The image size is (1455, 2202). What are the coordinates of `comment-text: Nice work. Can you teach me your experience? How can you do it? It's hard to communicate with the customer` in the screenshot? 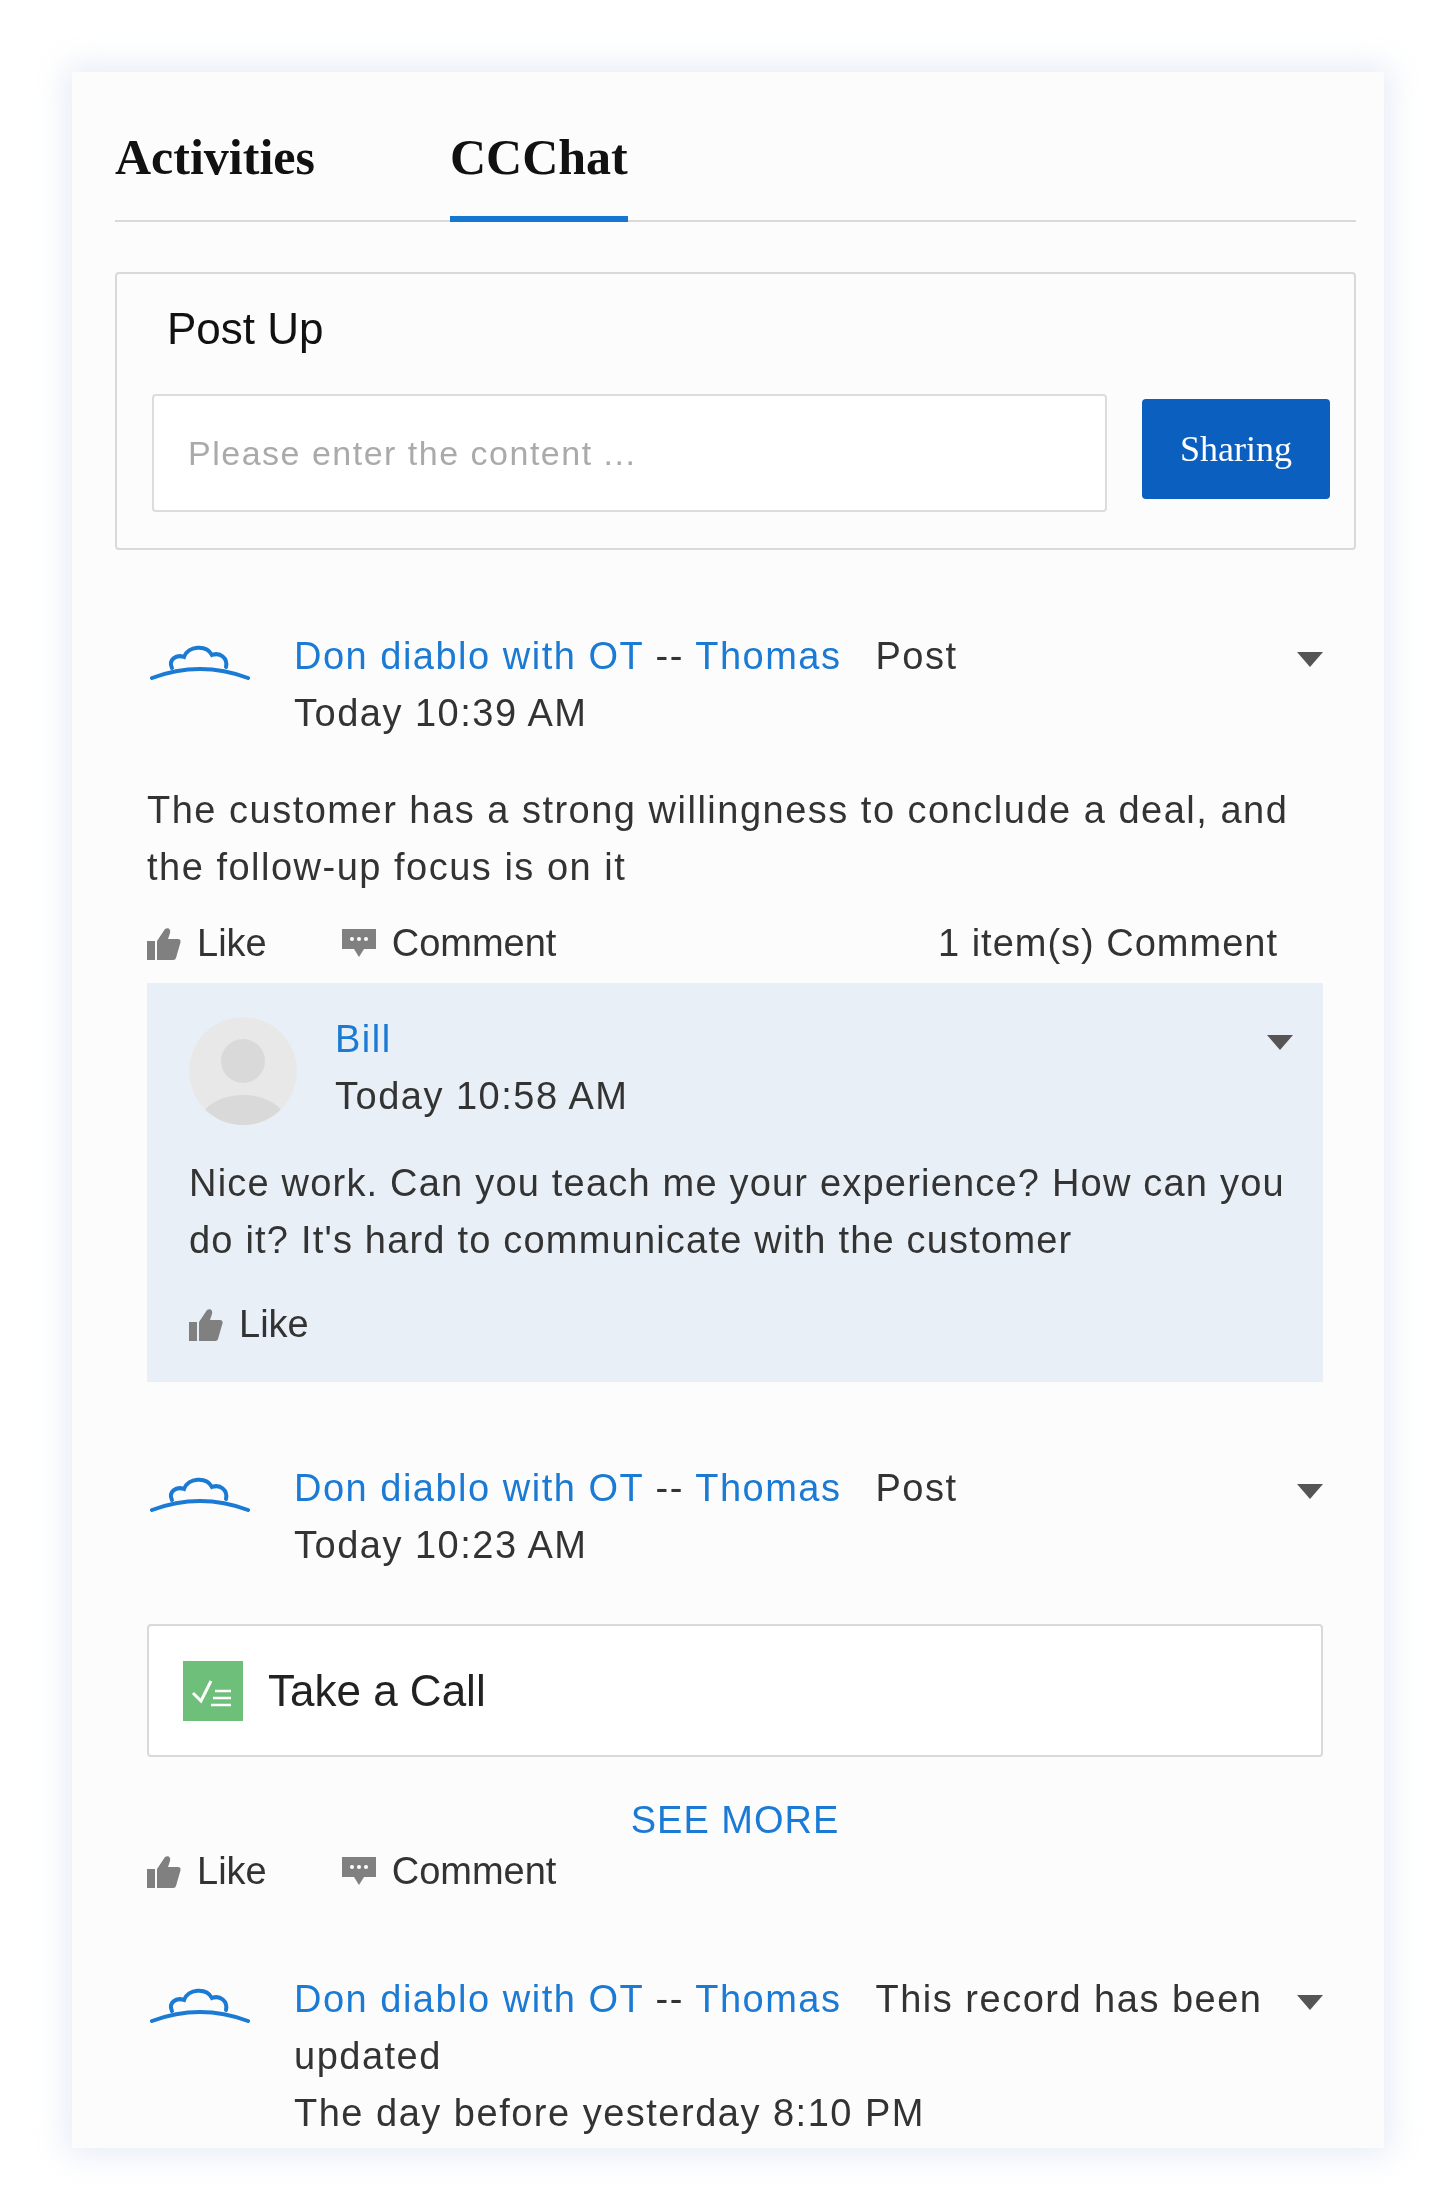 It's located at (737, 1212).